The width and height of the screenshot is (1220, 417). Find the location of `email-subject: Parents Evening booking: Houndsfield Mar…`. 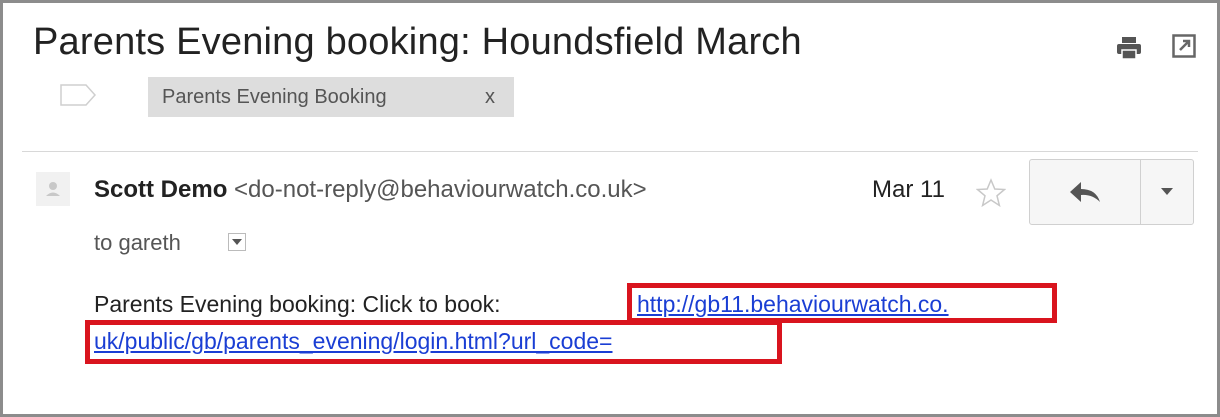

email-subject: Parents Evening booking: Houndsfield Mar… is located at coordinates (417, 42).